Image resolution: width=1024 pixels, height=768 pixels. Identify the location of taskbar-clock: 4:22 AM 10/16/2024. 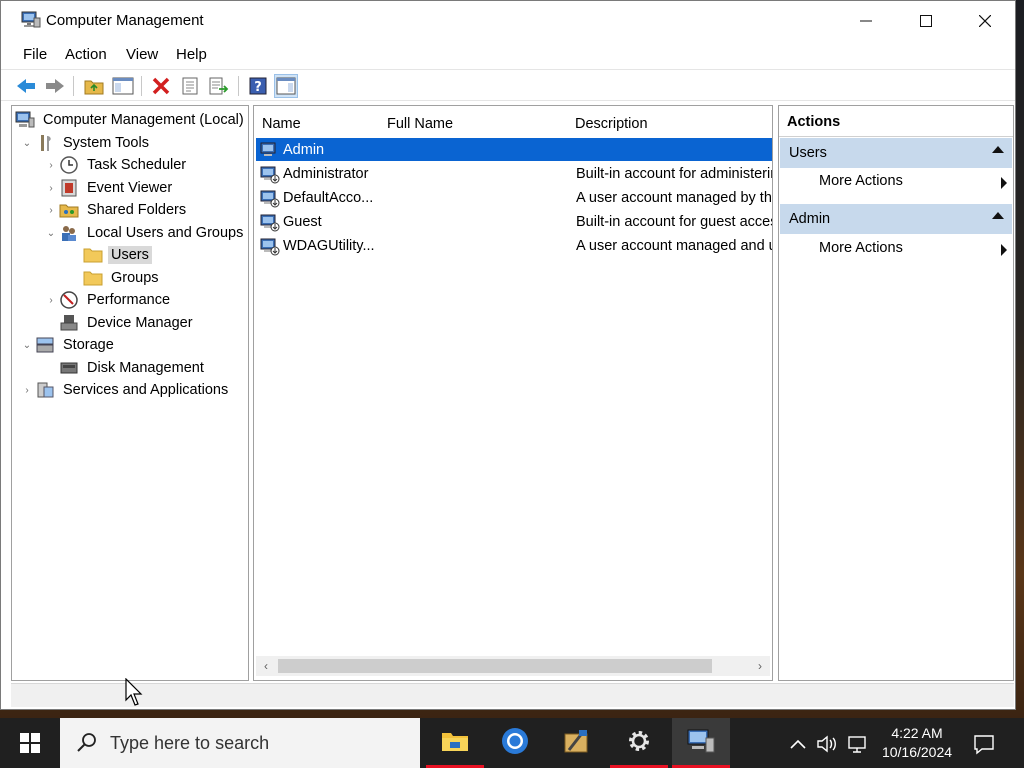
(917, 743).